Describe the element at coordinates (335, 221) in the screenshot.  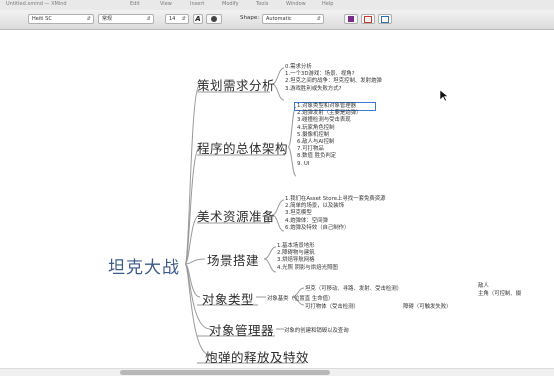
I see `list-item: 4.炮弹体：空间弹` at that location.